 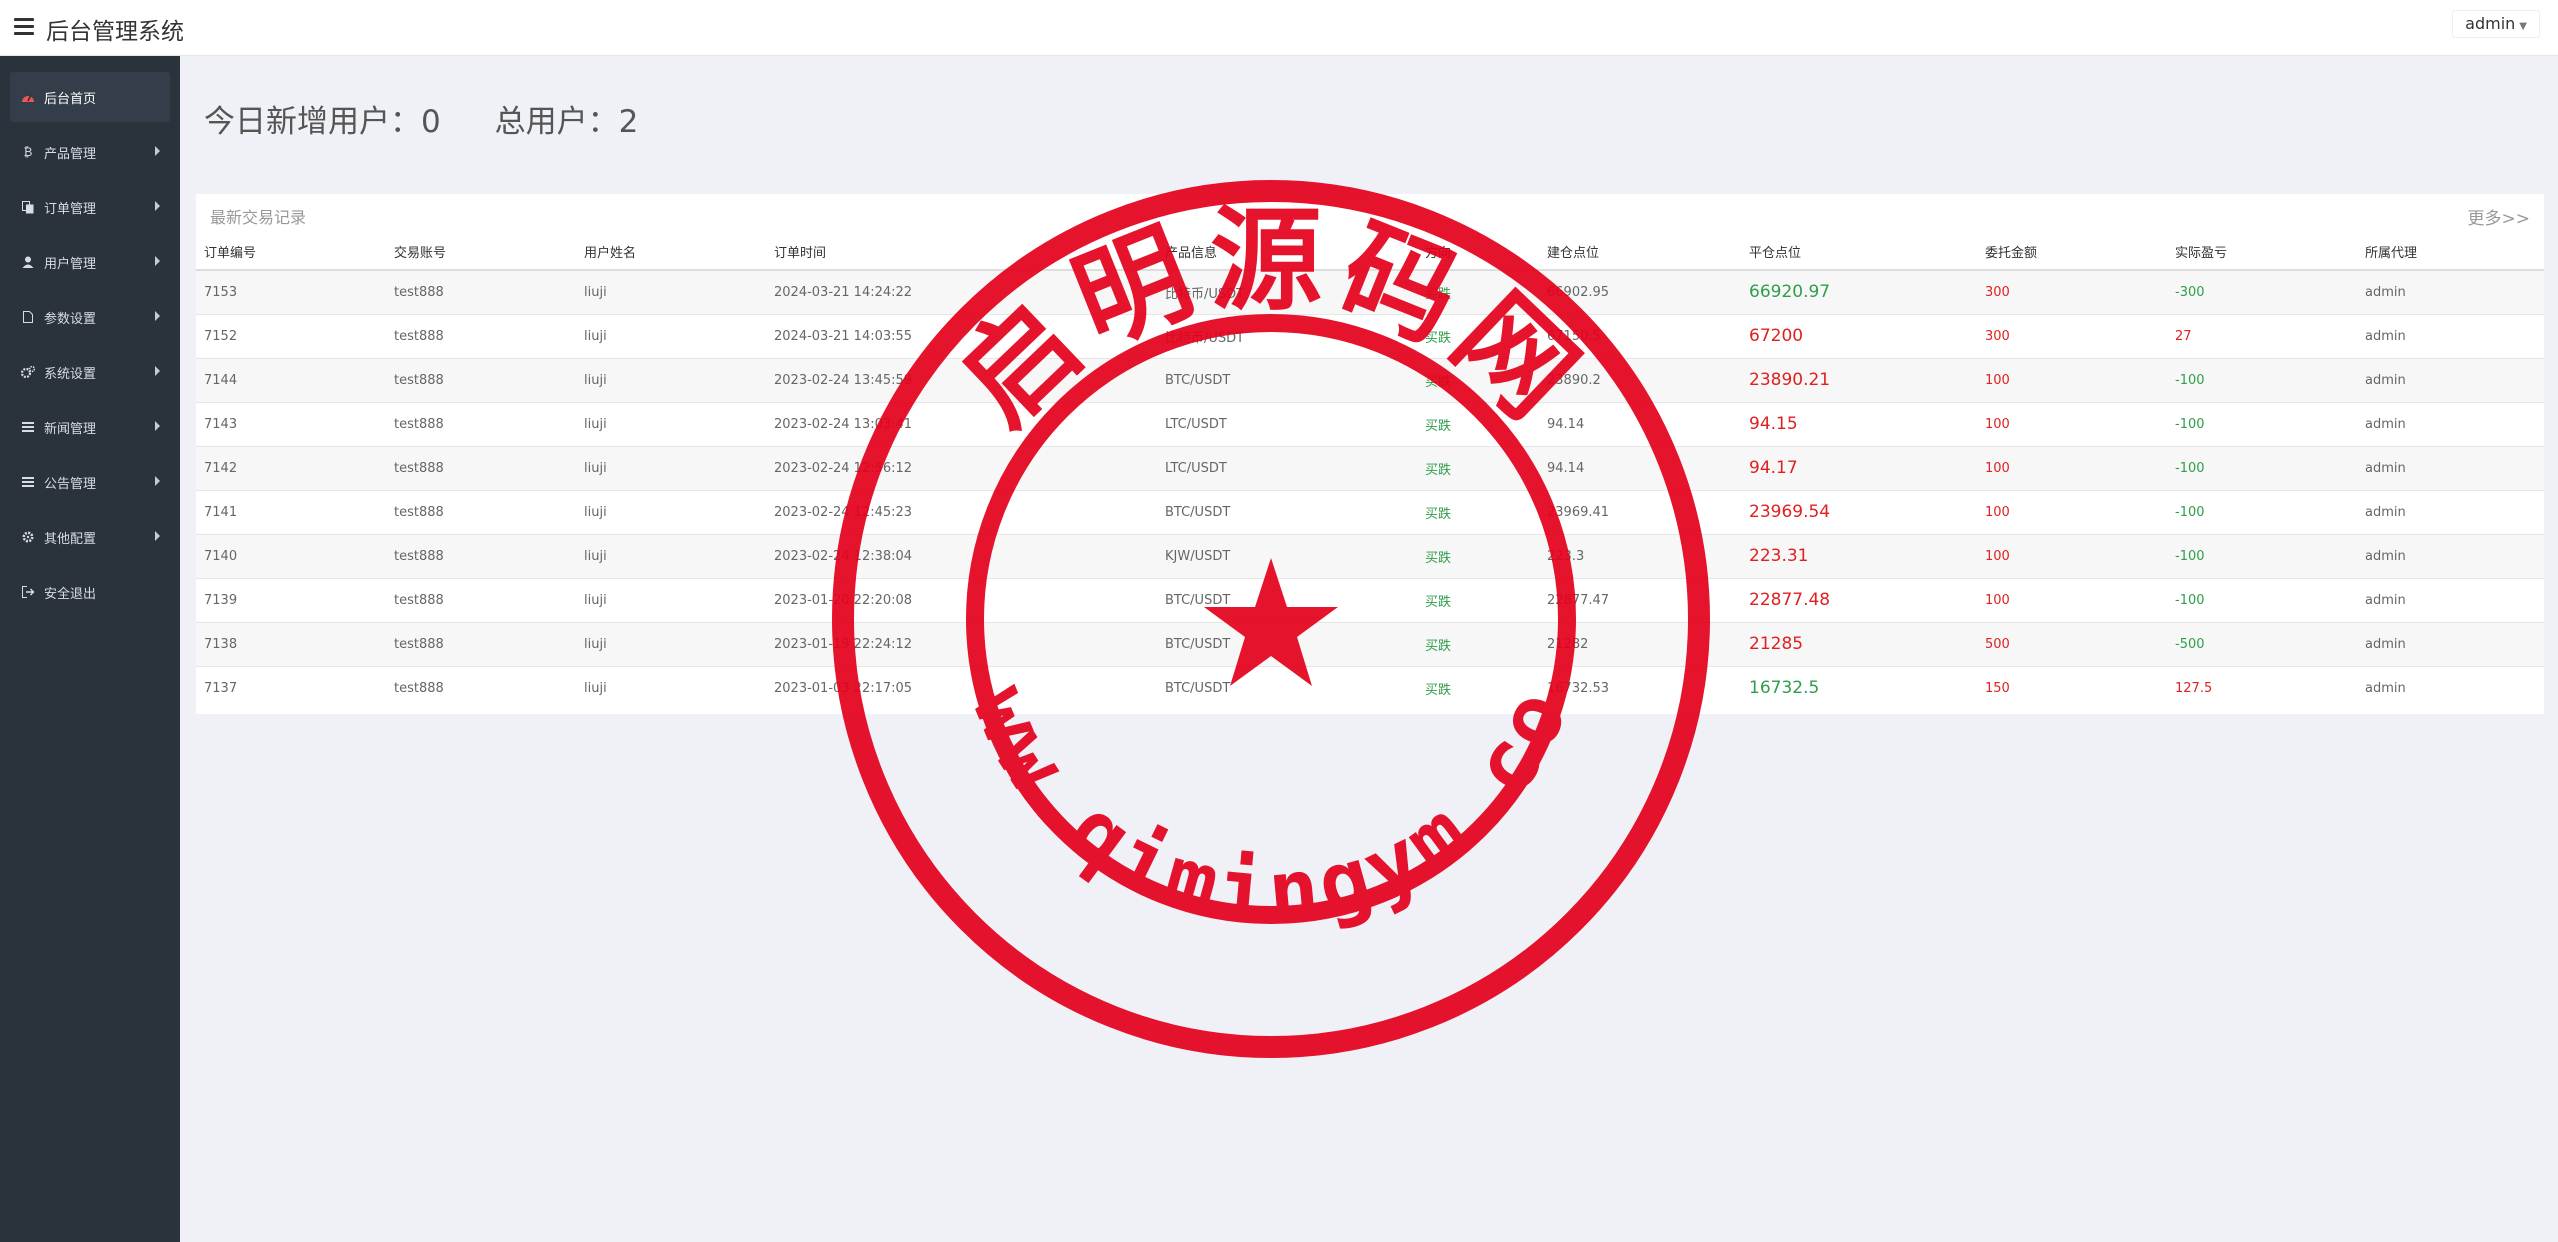 I want to click on sidebar-item-system-settings: 系统设置, so click(x=90, y=372).